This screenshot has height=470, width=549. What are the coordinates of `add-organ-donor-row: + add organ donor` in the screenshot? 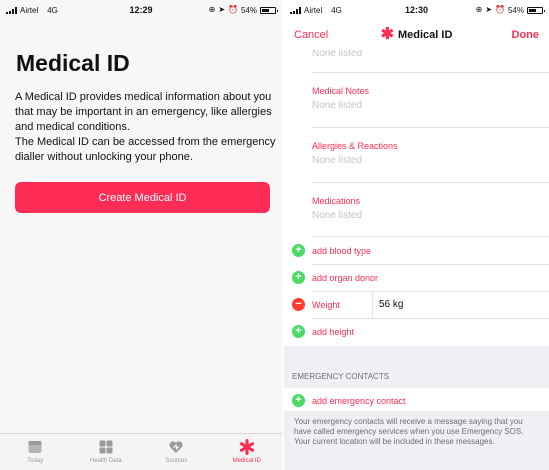 It's located at (416, 277).